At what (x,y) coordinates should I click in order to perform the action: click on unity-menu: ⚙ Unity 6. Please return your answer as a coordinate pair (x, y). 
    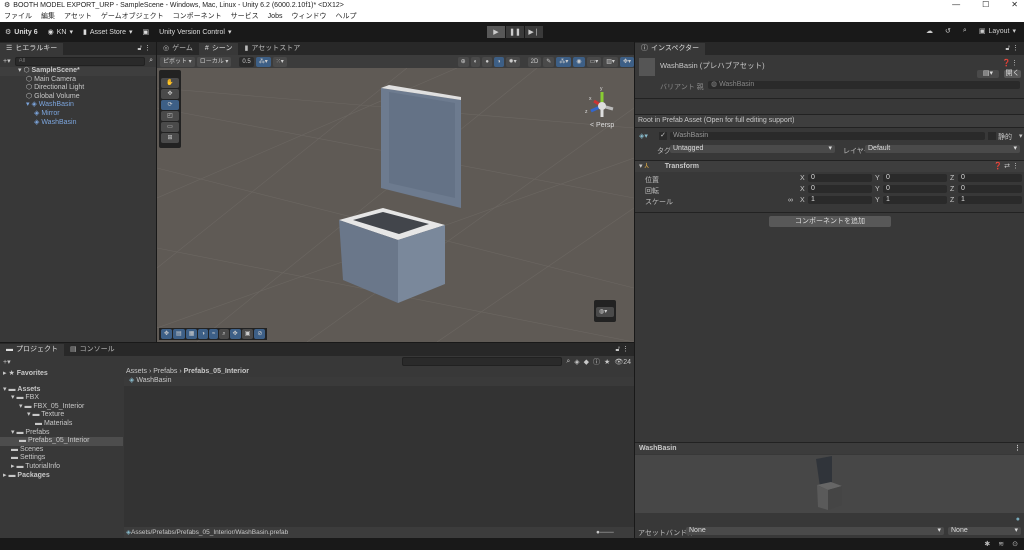
    Looking at the image, I should click on (21, 32).